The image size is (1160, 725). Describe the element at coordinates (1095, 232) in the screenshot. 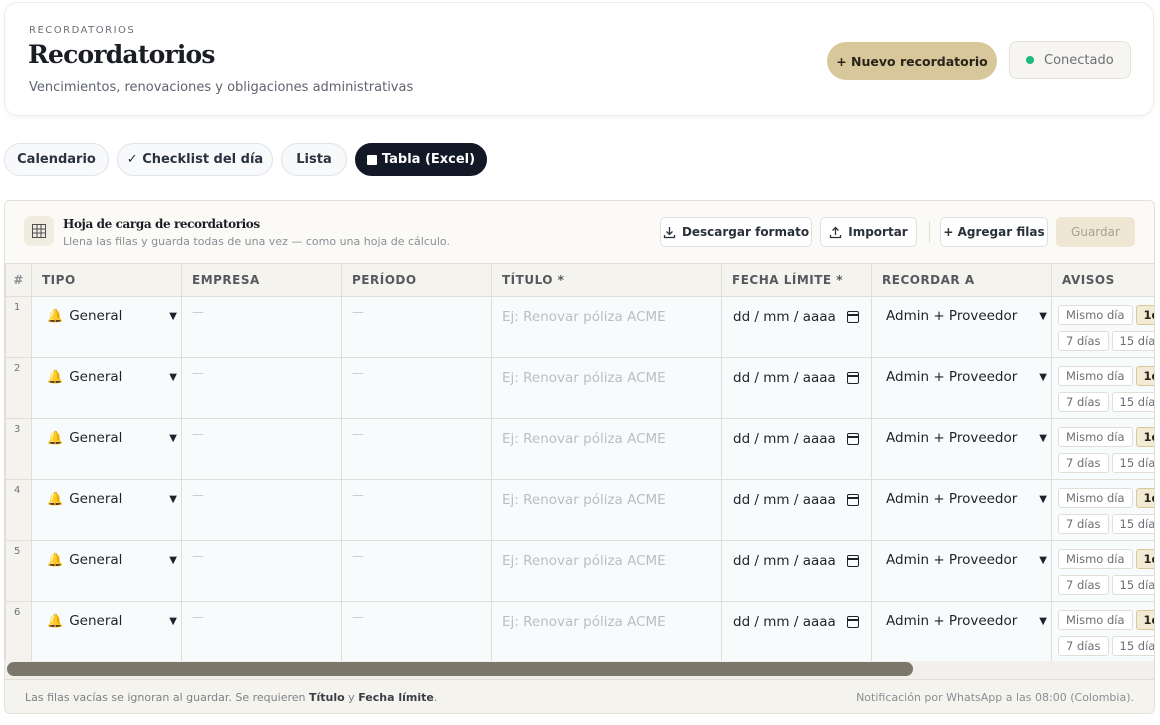

I see `save-button: Guardar` at that location.